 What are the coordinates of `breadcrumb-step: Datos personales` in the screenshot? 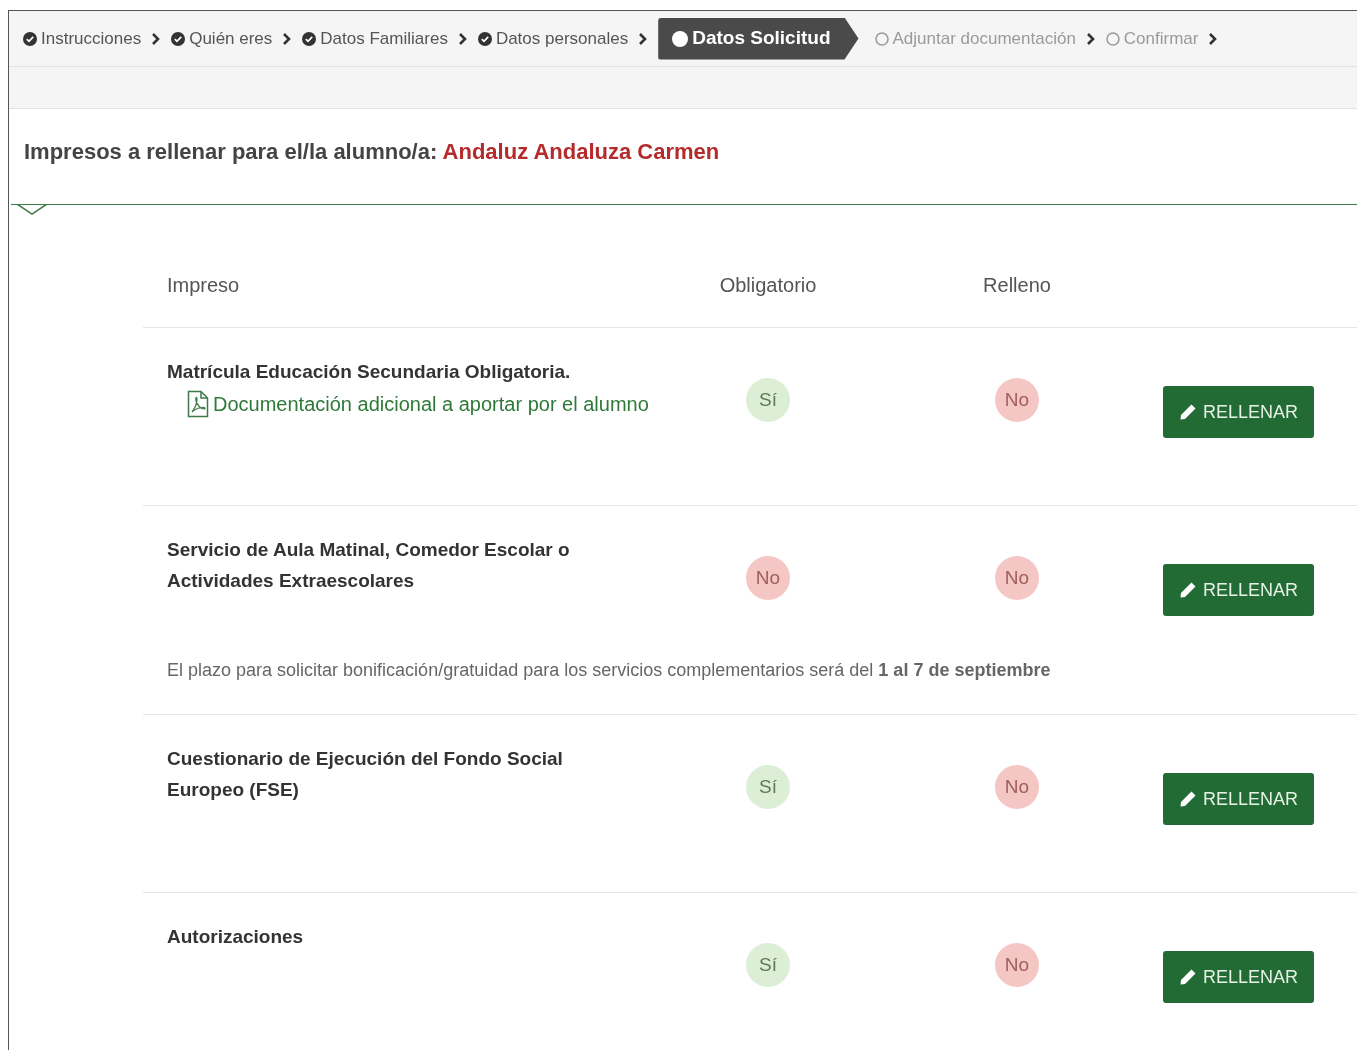 It's located at (553, 38).